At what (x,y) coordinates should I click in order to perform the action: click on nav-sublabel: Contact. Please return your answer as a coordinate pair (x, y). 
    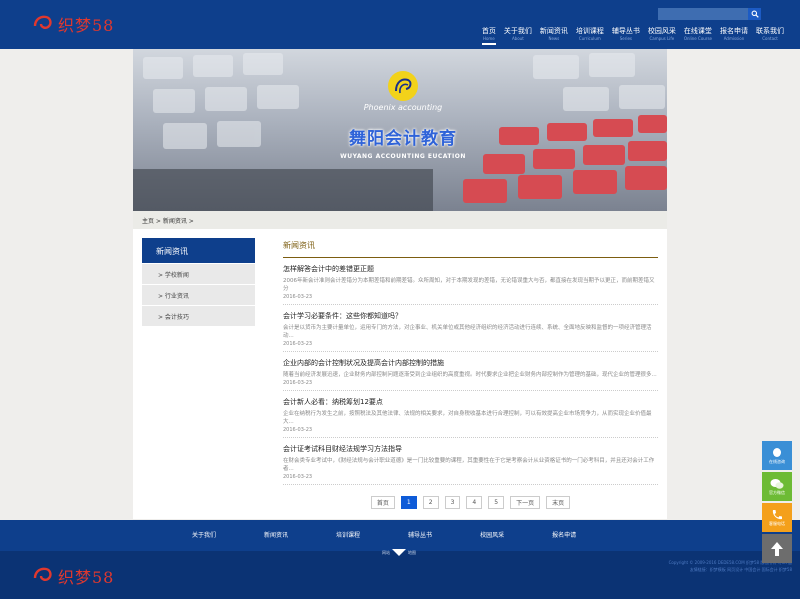
    Looking at the image, I should click on (770, 38).